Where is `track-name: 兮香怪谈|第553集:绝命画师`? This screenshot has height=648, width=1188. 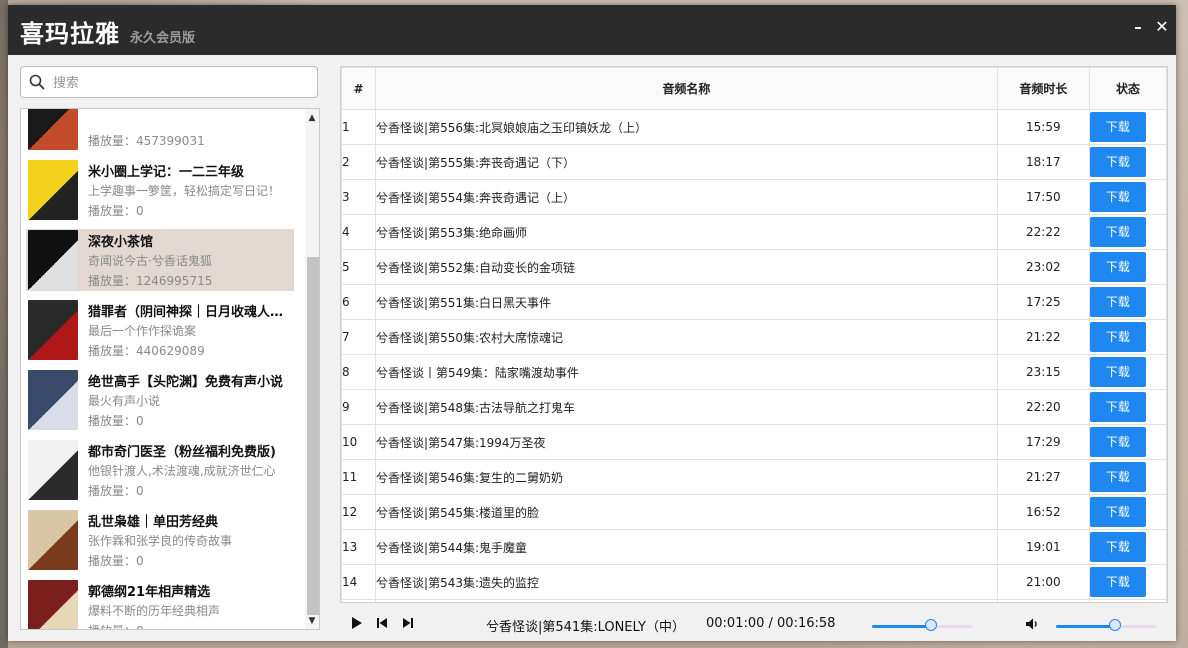
track-name: 兮香怪谈|第553集:绝命画师 is located at coordinates (686, 232).